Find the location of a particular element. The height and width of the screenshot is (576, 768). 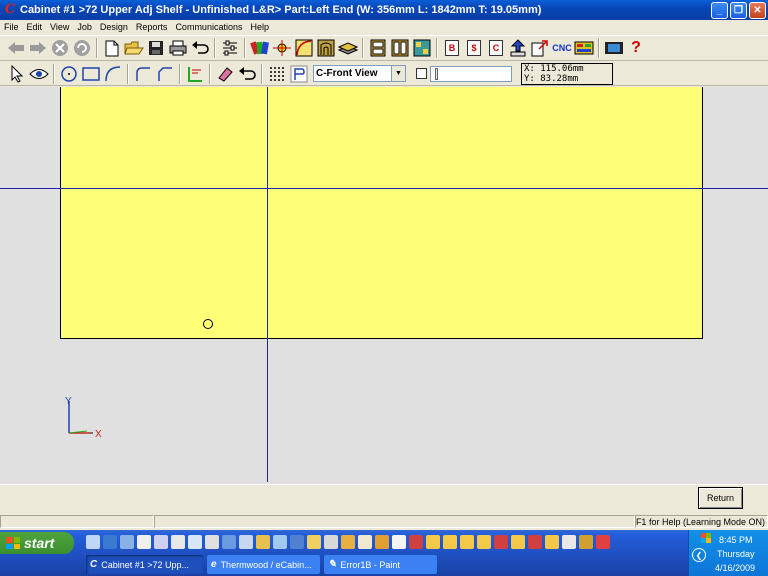

report-b-icon: B is located at coordinates (452, 48).